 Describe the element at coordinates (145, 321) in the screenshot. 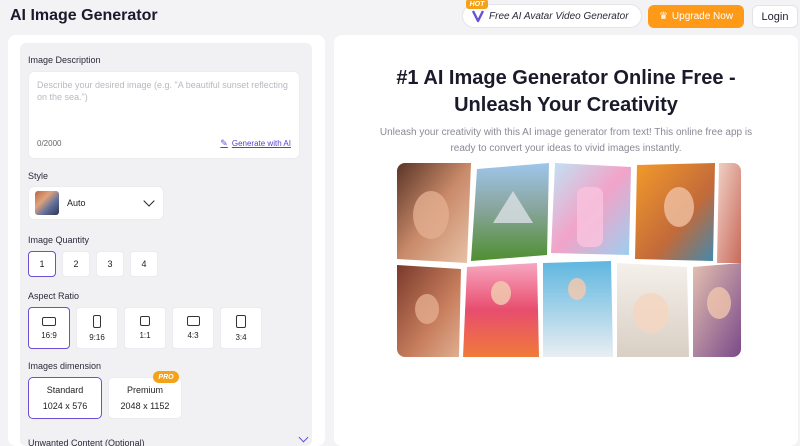

I see `square-icon` at that location.